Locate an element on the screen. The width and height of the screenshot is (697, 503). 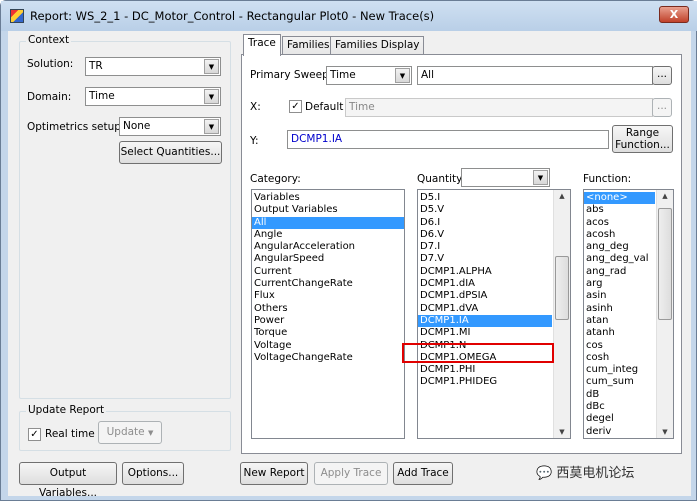
list-item: D6.I is located at coordinates (485, 223).